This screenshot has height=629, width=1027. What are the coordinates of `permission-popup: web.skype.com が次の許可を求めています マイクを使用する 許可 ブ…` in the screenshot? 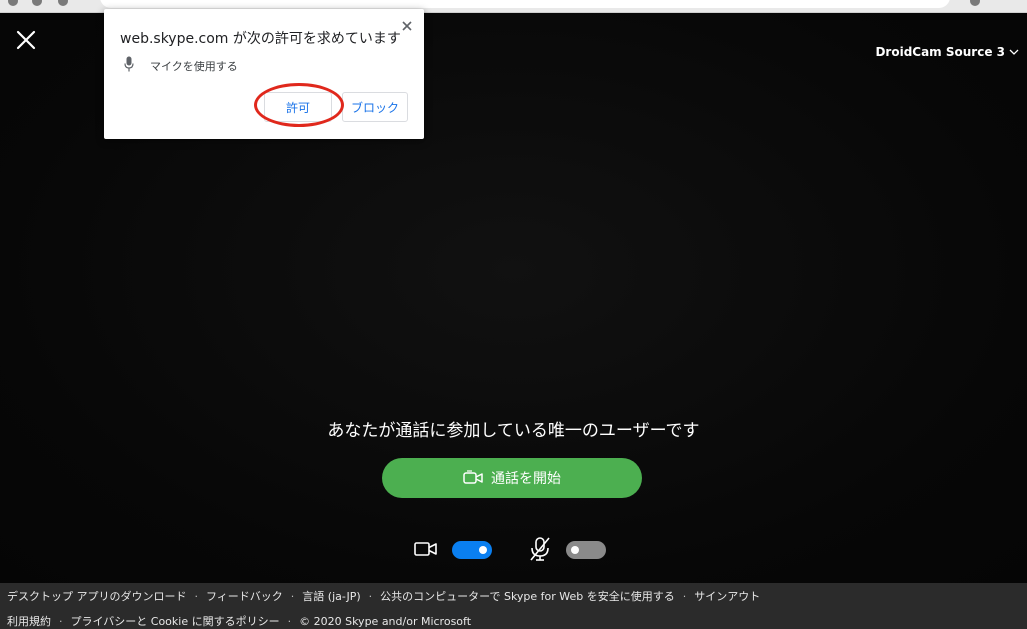 It's located at (264, 74).